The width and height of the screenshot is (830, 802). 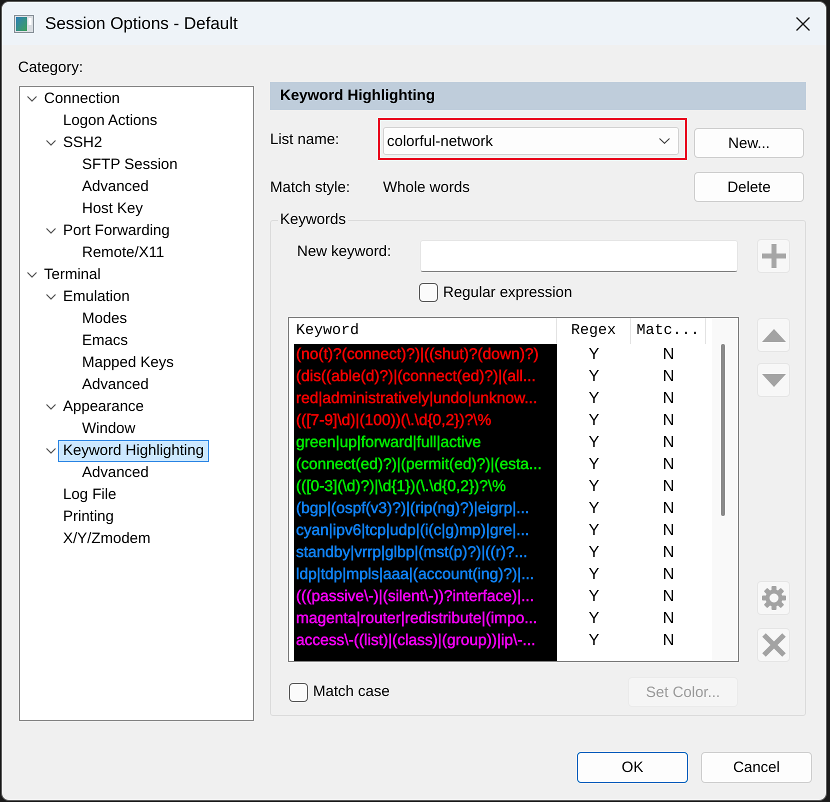 What do you see at coordinates (803, 23) in the screenshot?
I see `close-icon` at bounding box center [803, 23].